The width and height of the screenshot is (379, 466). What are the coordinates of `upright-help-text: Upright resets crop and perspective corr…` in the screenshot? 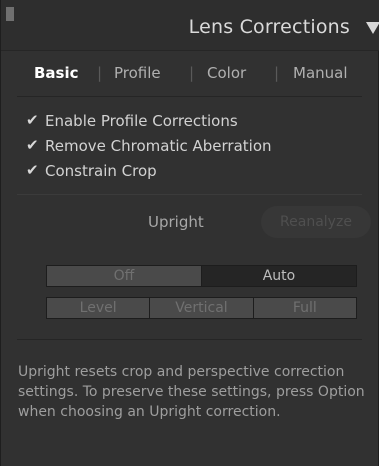 It's located at (191, 392).